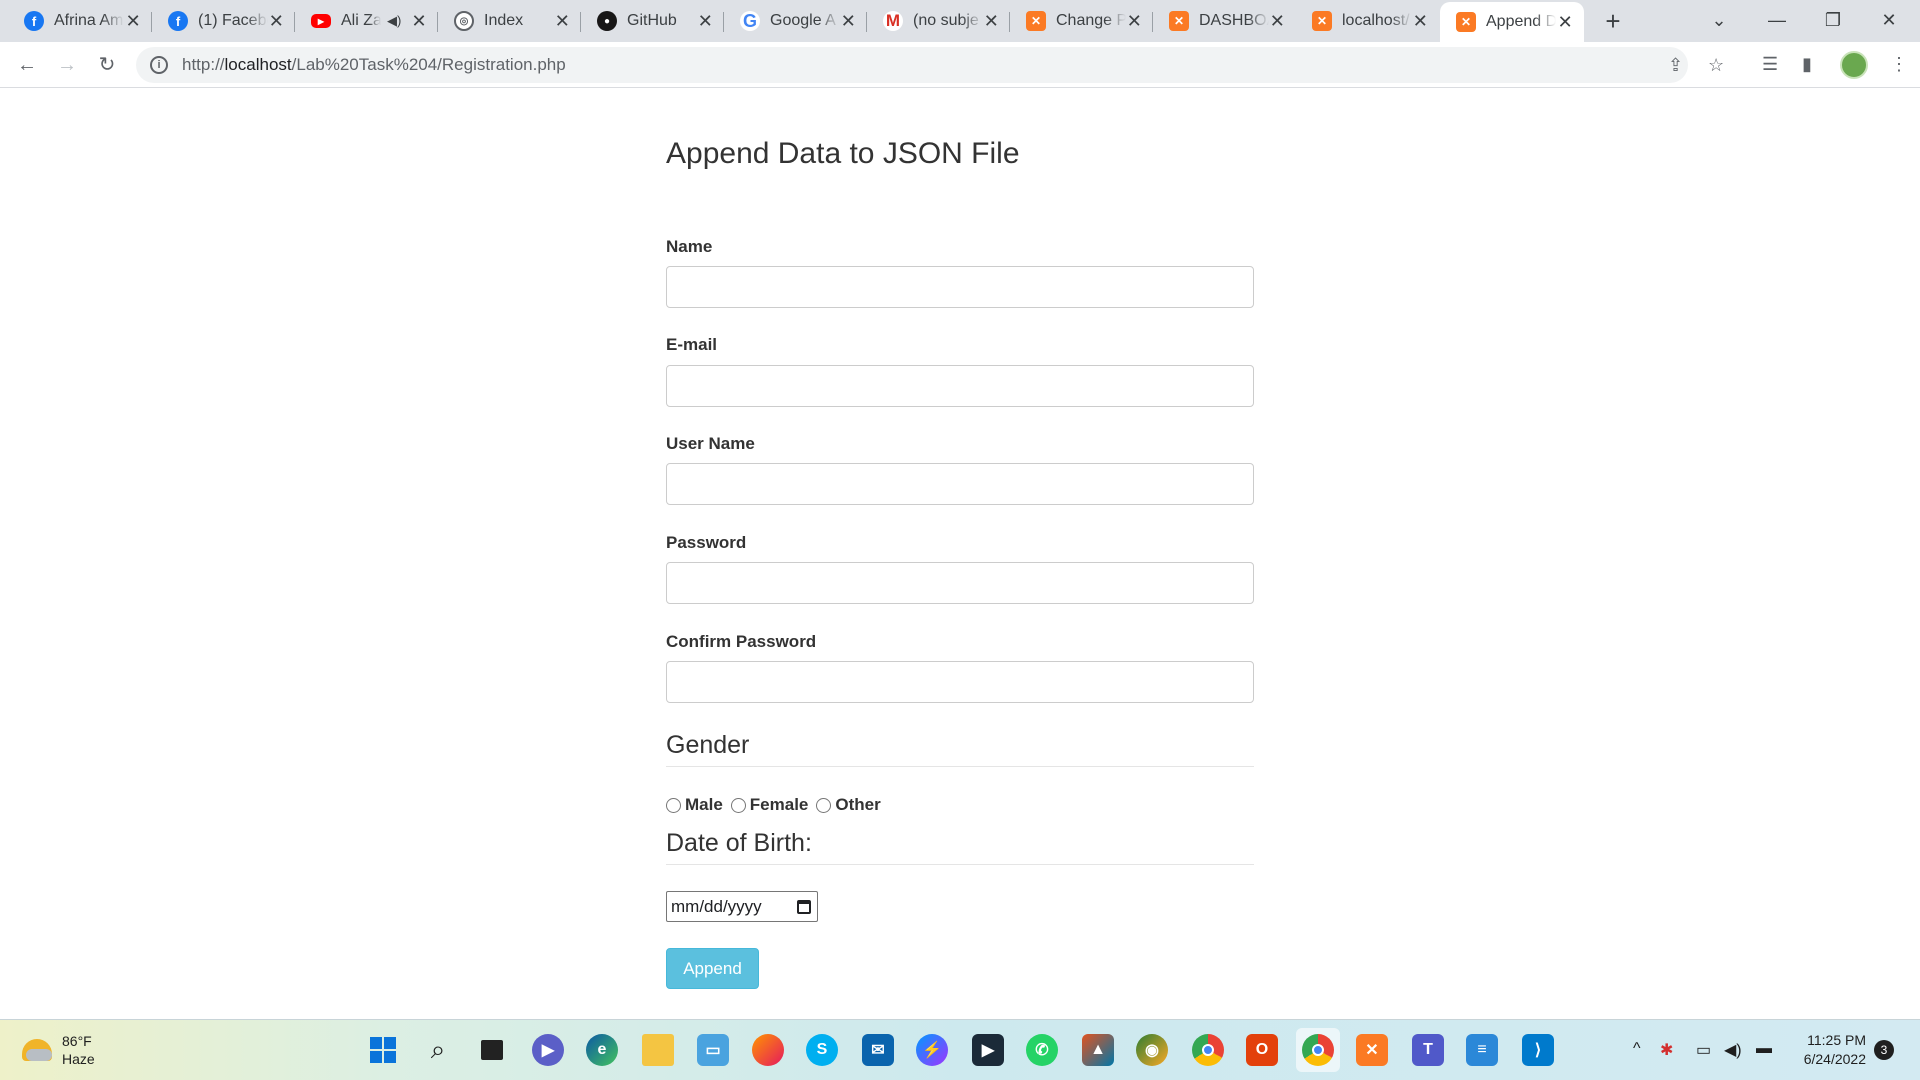 The image size is (1920, 1080). What do you see at coordinates (692, 344) in the screenshot?
I see `email-label: E-mail` at bounding box center [692, 344].